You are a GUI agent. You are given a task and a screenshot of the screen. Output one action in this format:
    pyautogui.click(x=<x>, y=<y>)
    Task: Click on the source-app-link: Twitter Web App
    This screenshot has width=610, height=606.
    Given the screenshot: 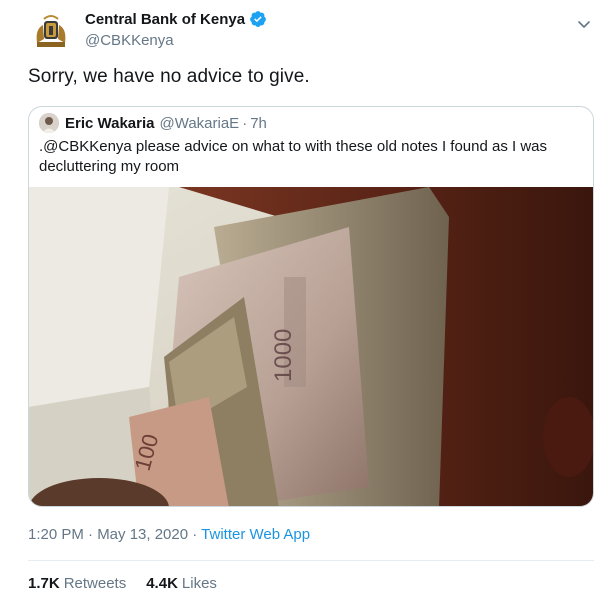 What is the action you would take?
    pyautogui.click(x=255, y=534)
    